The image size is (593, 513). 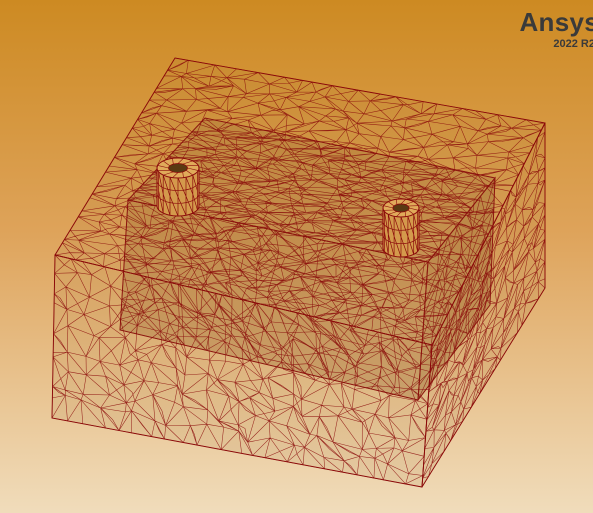 I want to click on product-version: 2022 R2, so click(x=573, y=44).